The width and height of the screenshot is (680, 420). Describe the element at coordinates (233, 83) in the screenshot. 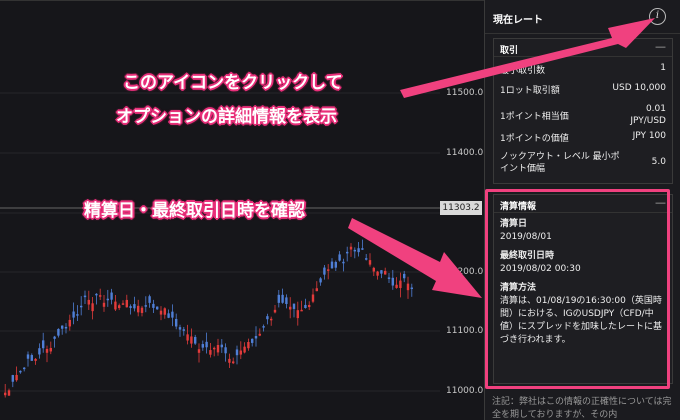

I see `annotation-icon-hint-1: このアイコンをクリックして` at that location.